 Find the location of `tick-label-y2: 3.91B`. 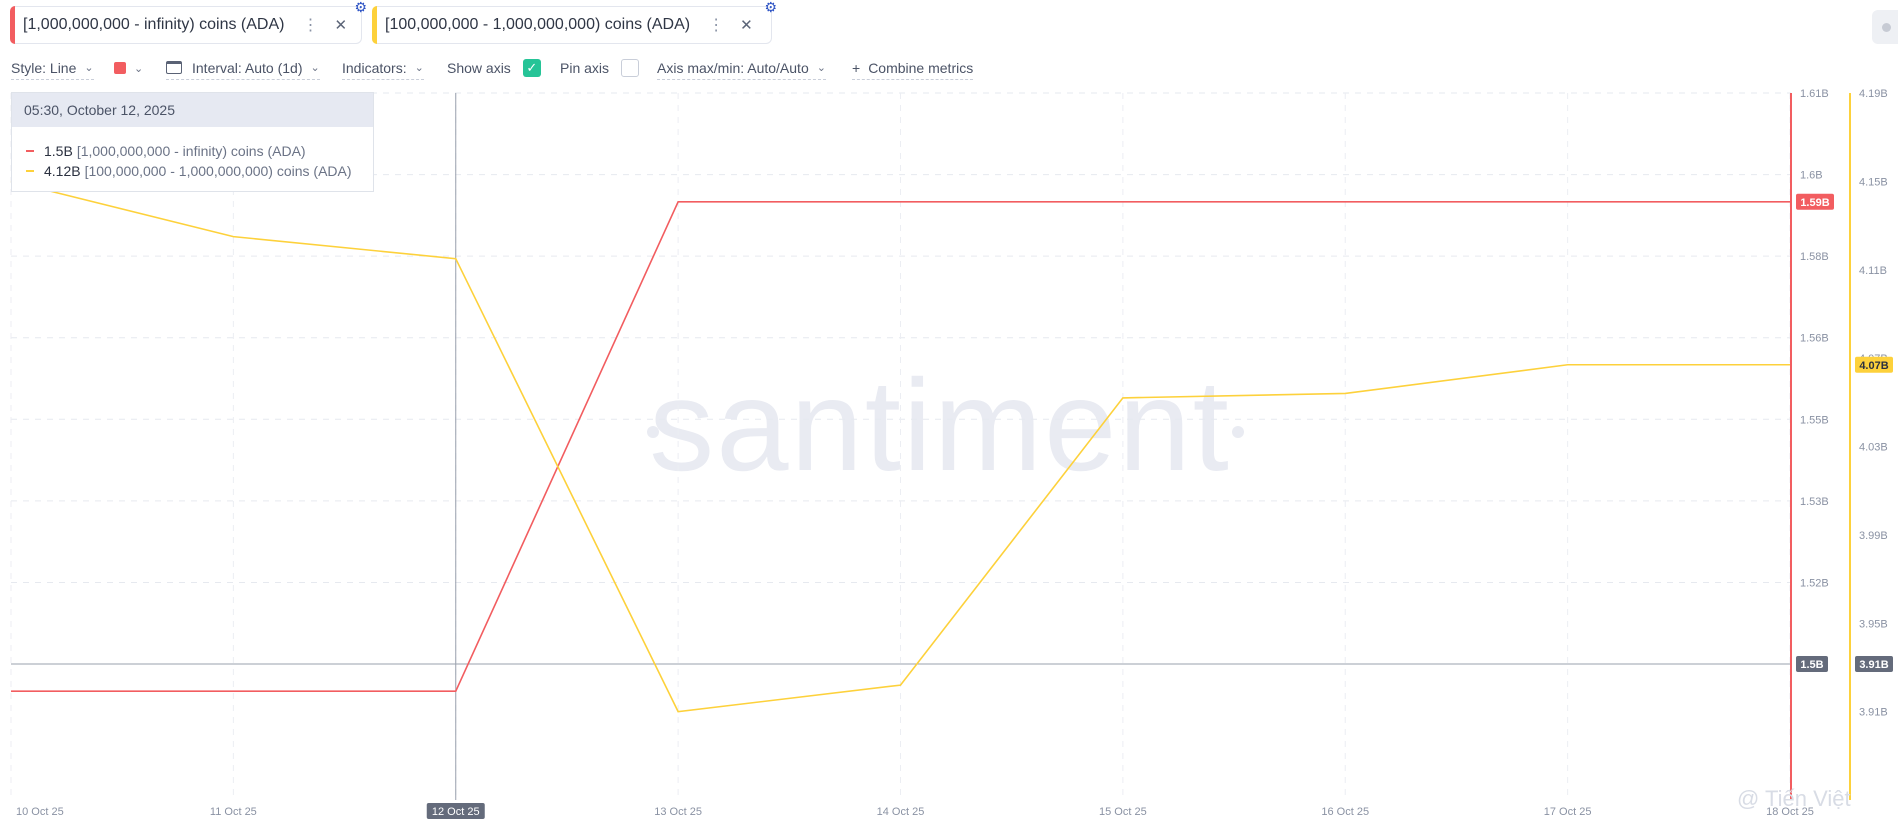

tick-label-y2: 3.91B is located at coordinates (1873, 713).